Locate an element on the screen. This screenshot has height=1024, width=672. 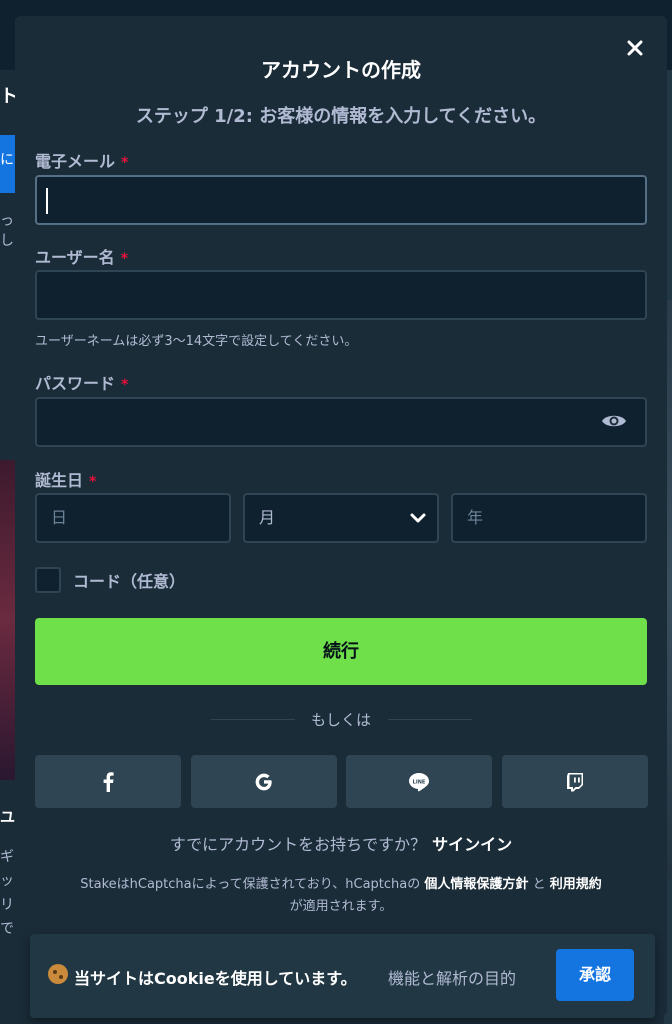
background-glyph: ユ is located at coordinates (8, 817).